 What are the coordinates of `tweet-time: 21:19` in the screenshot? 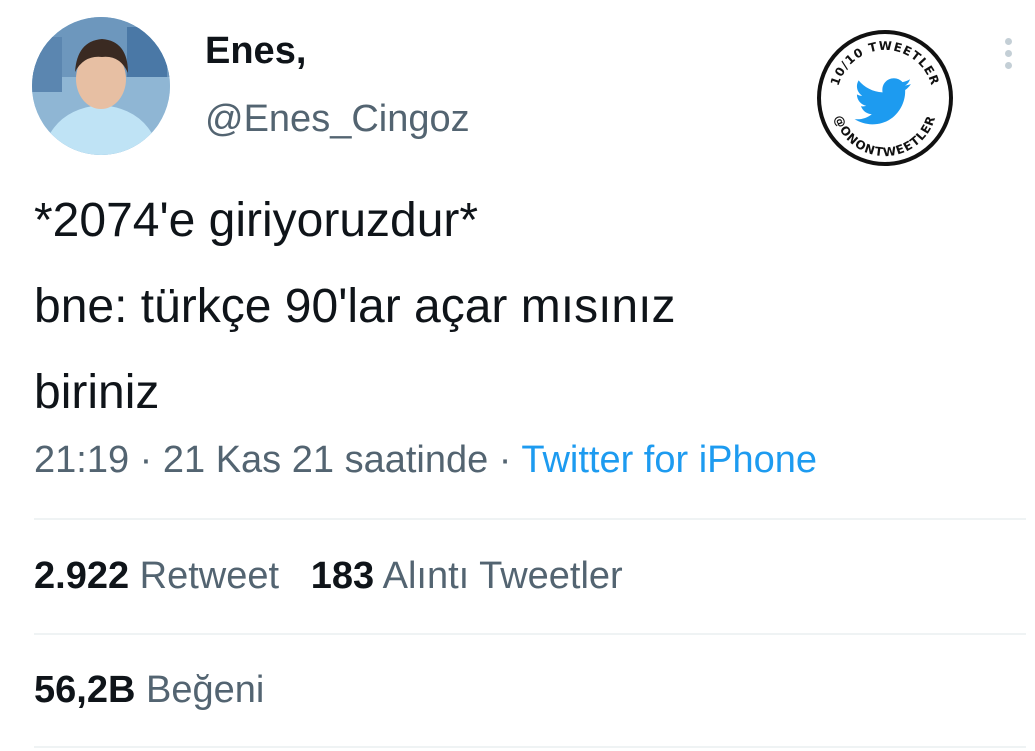 It's located at (81, 460).